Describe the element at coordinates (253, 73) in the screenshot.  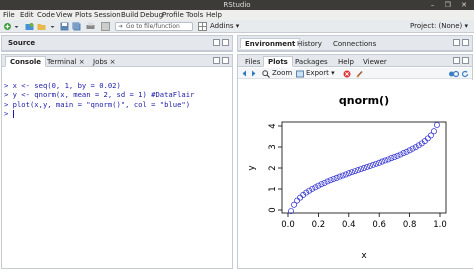
I see `next-plot-icon` at that location.